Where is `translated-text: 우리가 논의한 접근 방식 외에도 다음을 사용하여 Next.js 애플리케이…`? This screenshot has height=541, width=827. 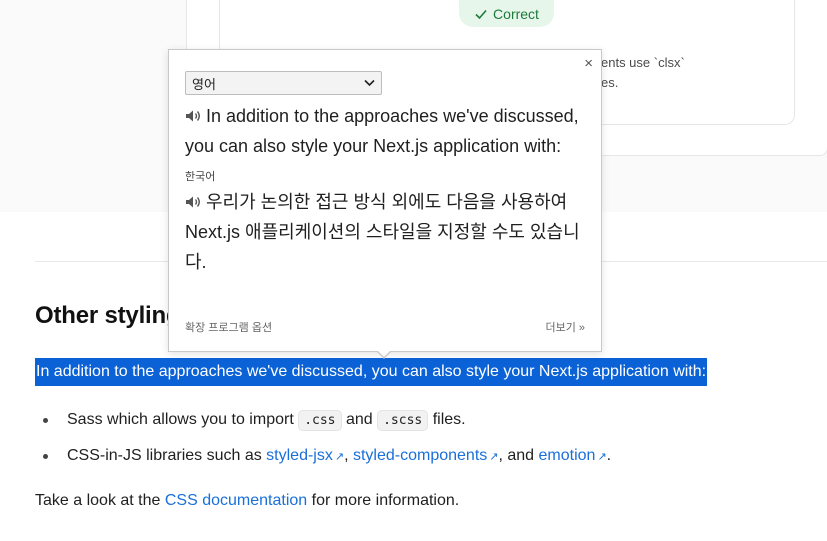 translated-text: 우리가 논의한 접근 방식 외에도 다음을 사용하여 Next.js 애플리케이… is located at coordinates (382, 232).